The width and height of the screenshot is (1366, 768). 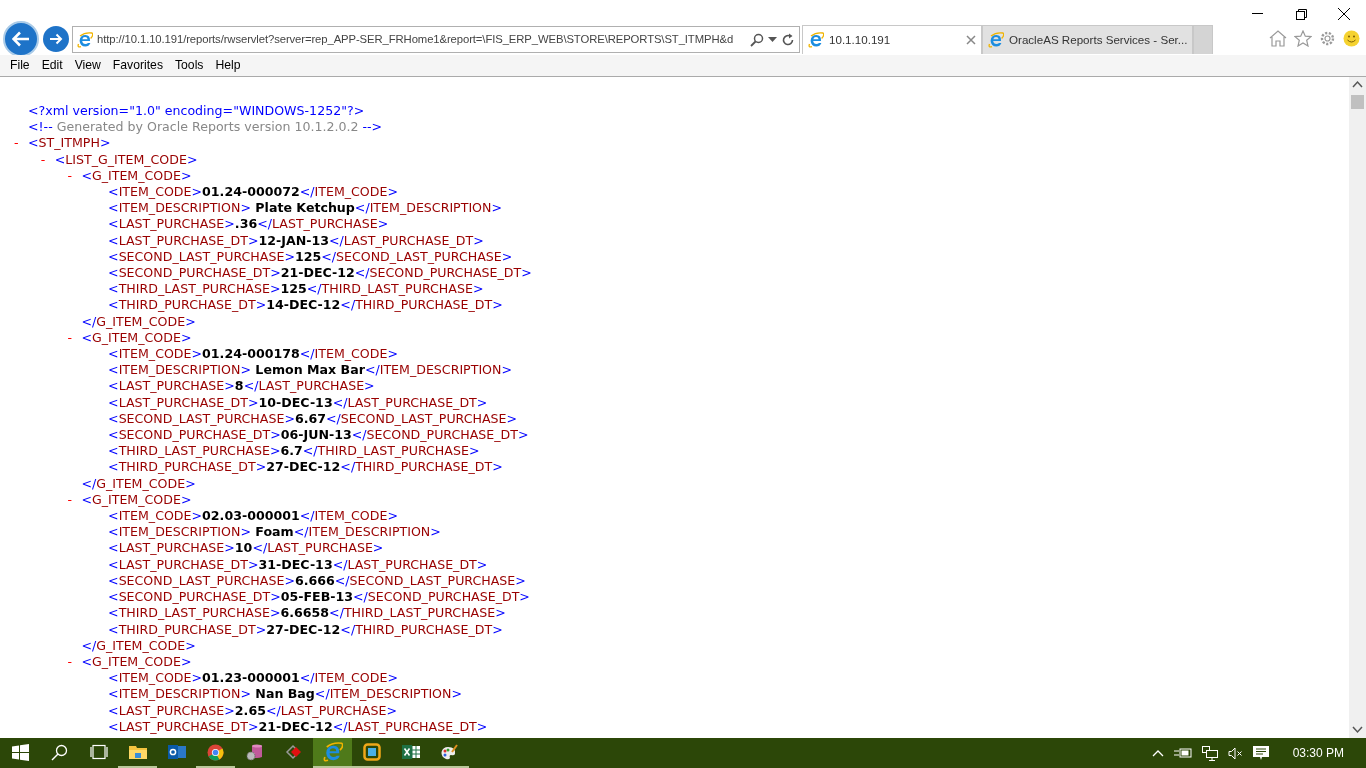 What do you see at coordinates (1351, 38) in the screenshot?
I see `smiley-icon` at bounding box center [1351, 38].